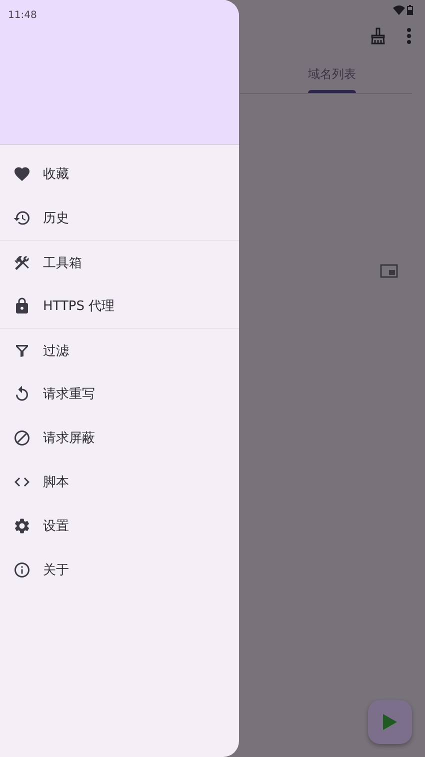  Describe the element at coordinates (119, 438) in the screenshot. I see `drawer-item: 请求屏蔽` at that location.